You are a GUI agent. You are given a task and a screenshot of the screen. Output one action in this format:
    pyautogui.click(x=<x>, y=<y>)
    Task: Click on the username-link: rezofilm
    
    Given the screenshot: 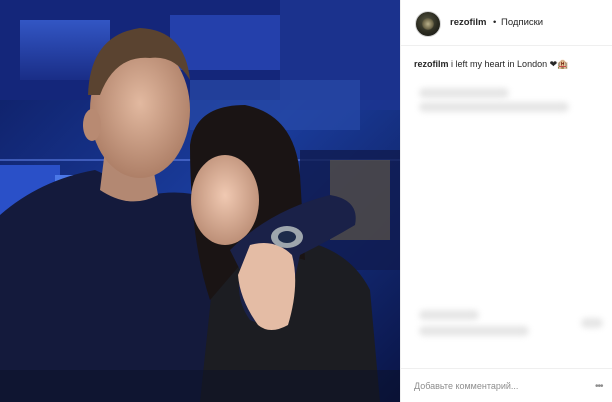 What is the action you would take?
    pyautogui.click(x=468, y=22)
    